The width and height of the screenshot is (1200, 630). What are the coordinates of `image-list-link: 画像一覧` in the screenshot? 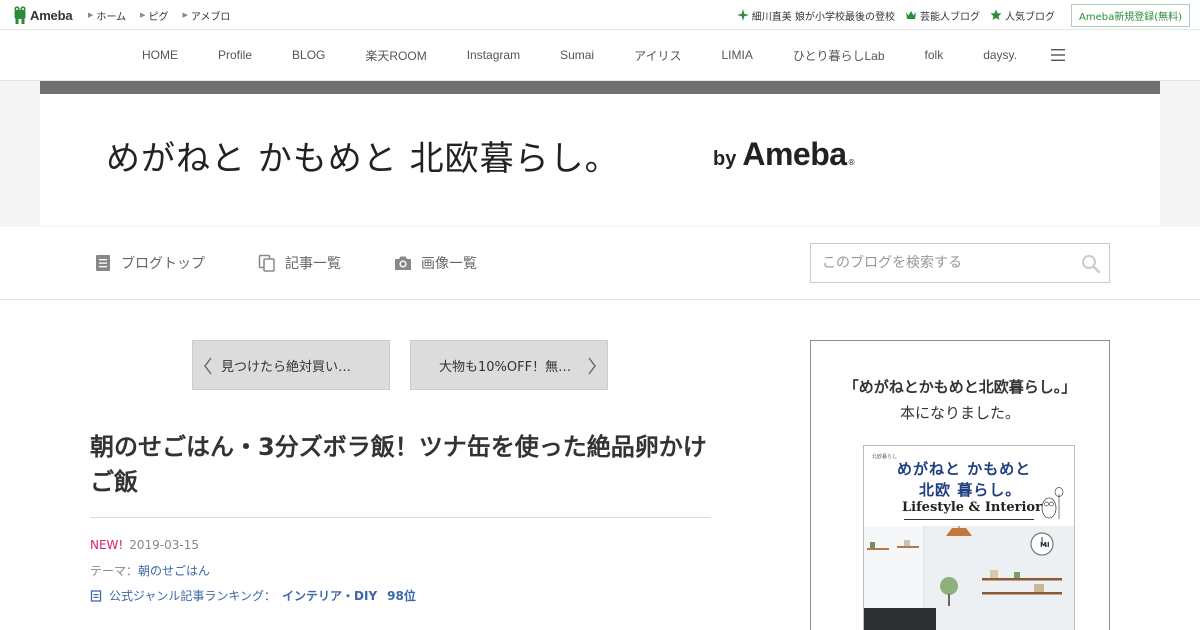 It's located at (435, 263).